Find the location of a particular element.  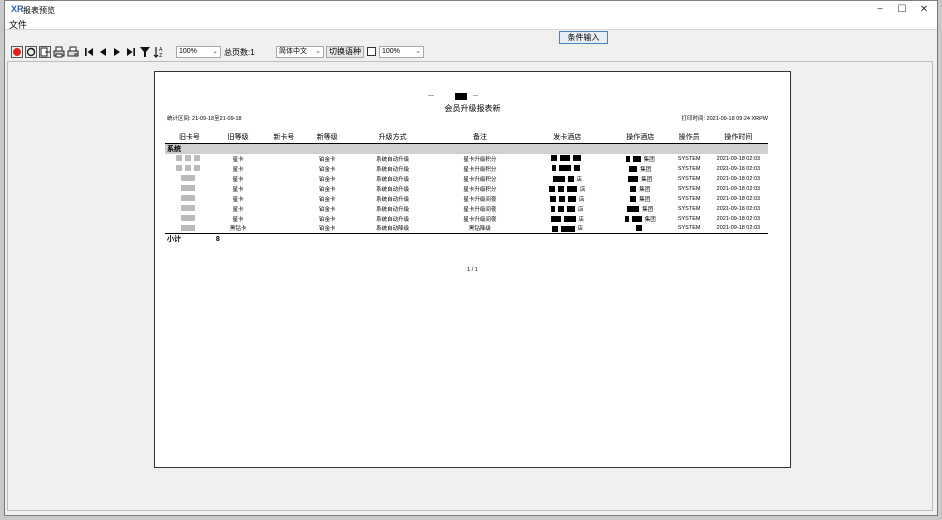

column-header: 旧等级 is located at coordinates (238, 138).